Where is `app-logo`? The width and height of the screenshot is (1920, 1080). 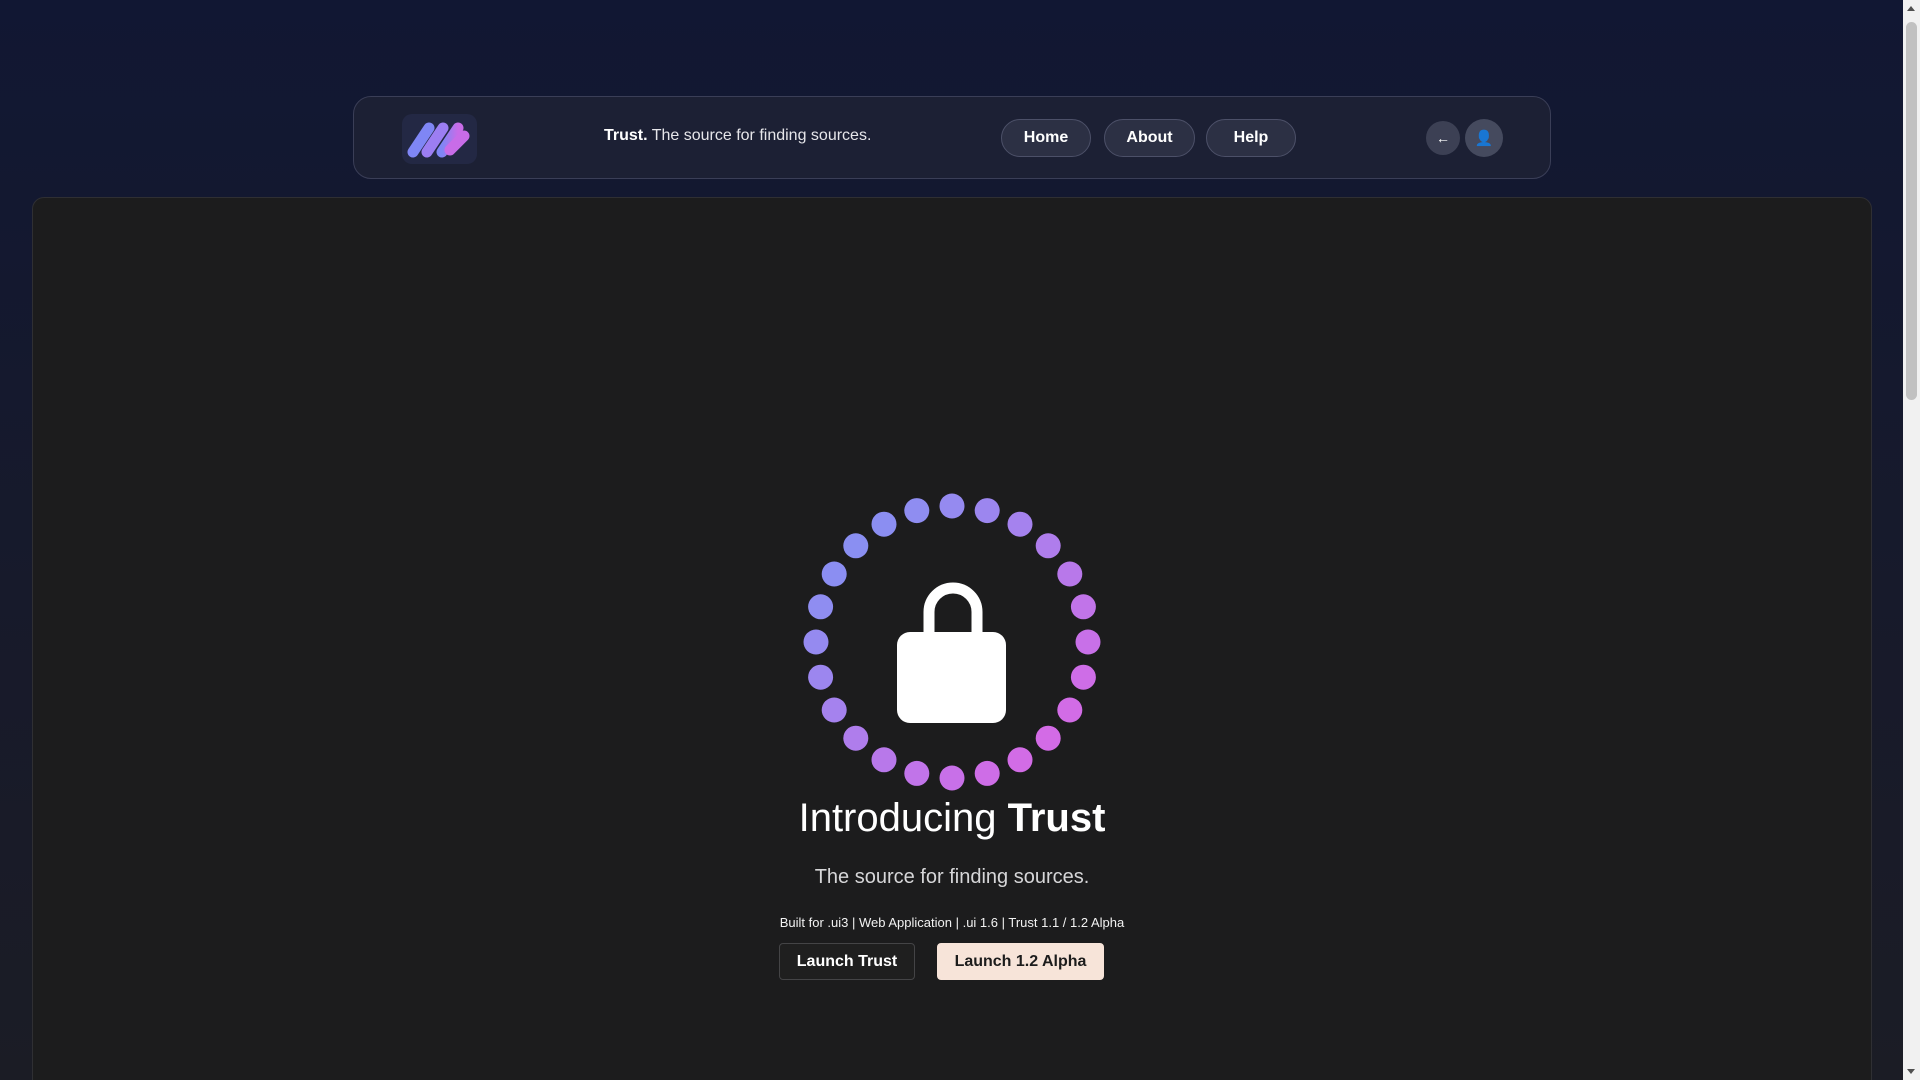 app-logo is located at coordinates (439, 139).